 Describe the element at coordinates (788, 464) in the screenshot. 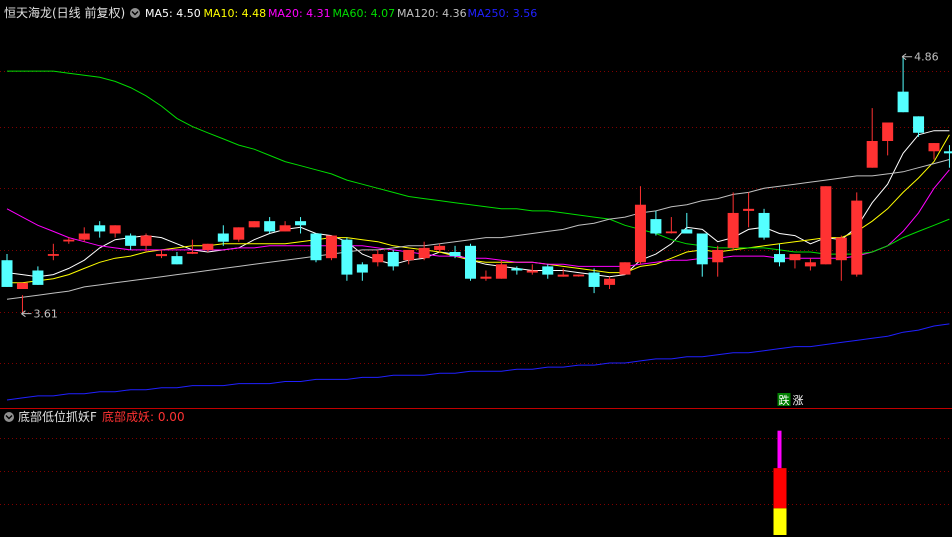

I see `indicator-panel: 跌涨` at that location.